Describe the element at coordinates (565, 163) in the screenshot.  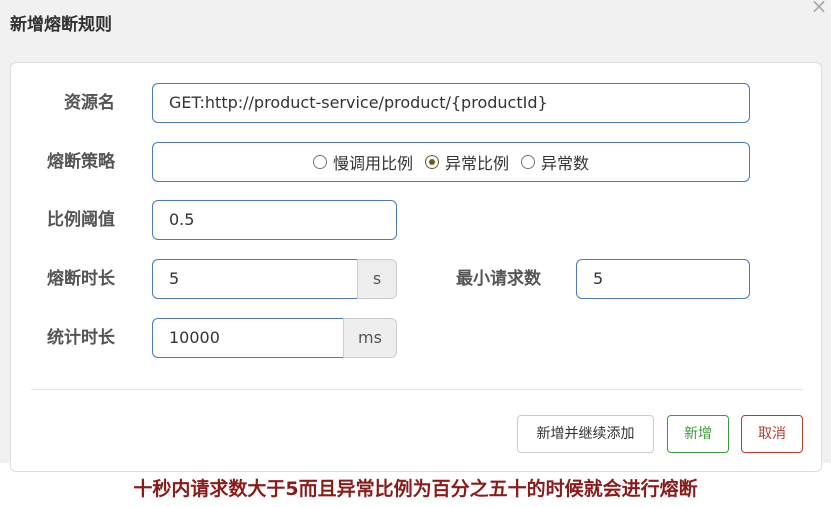
I see `strategy-option-label: 异常数` at that location.